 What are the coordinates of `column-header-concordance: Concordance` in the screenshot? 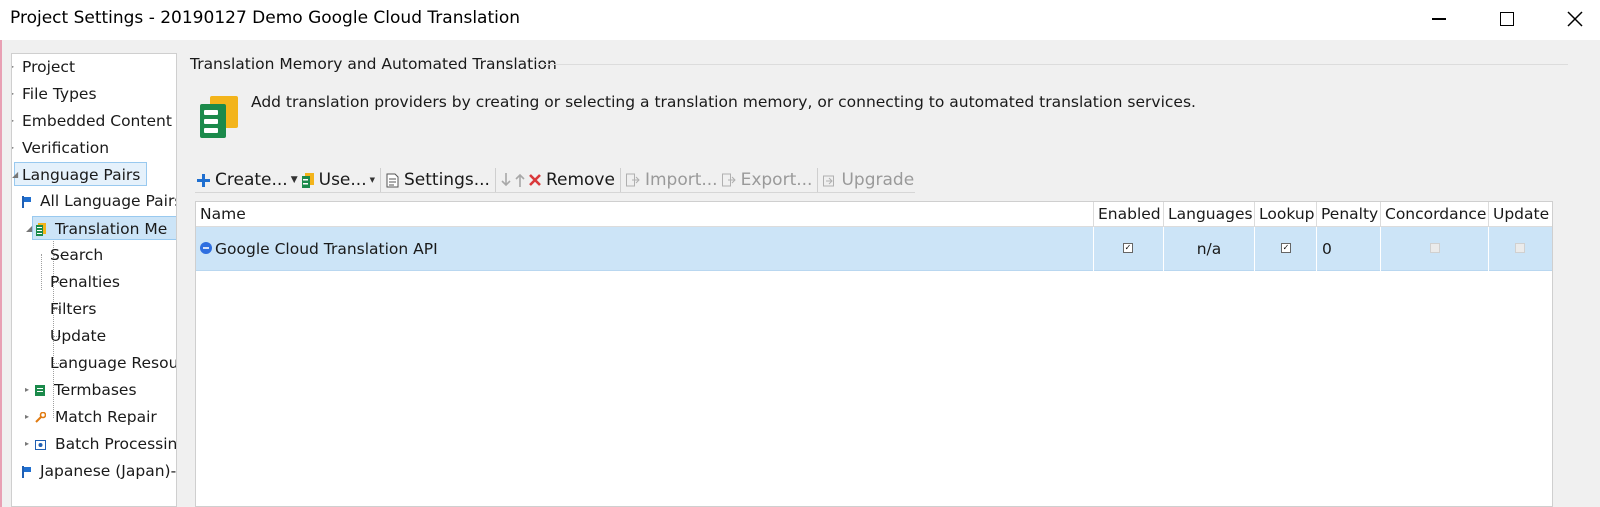 It's located at (1435, 214).